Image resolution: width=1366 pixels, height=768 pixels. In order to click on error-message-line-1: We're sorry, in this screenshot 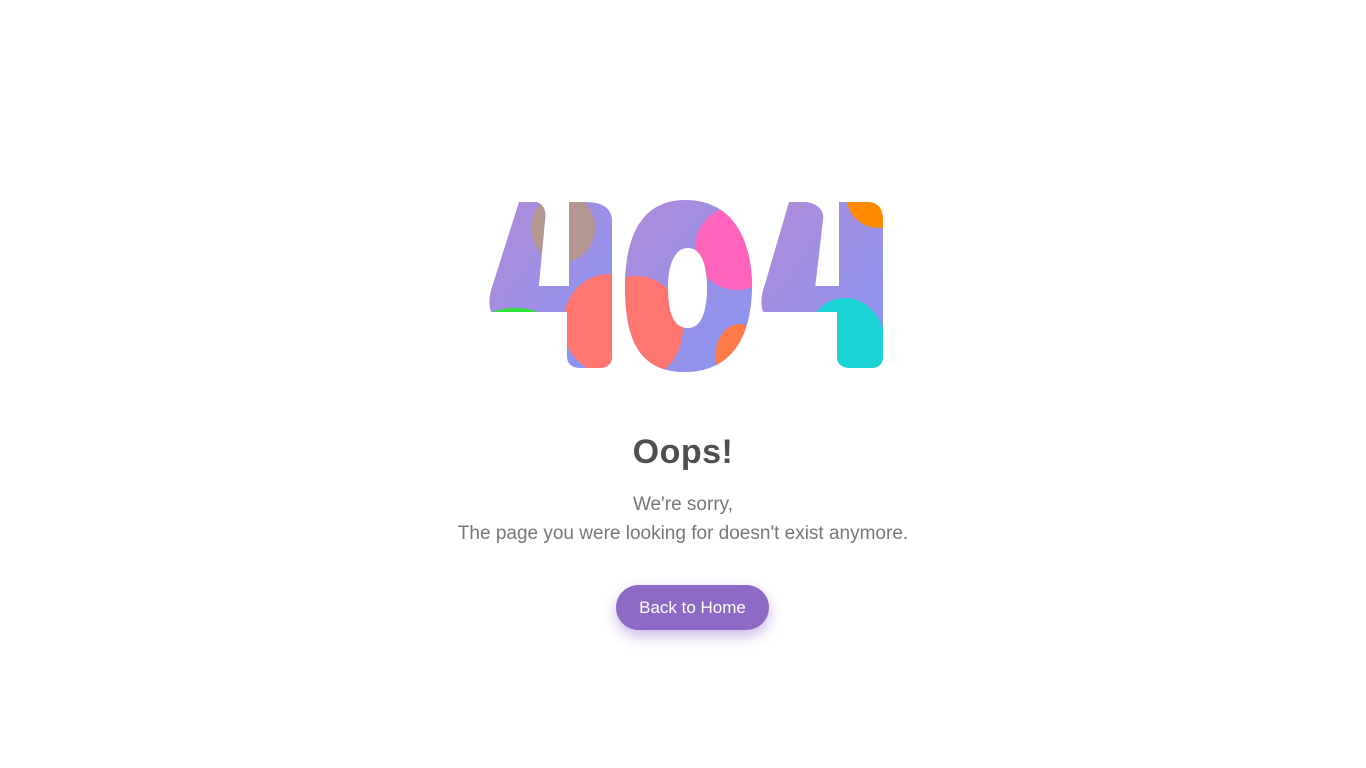, I will do `click(683, 504)`.